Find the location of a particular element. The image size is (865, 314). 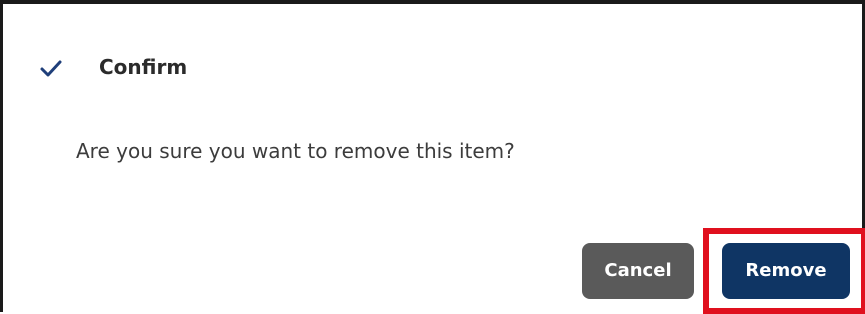

cancel-button: Cancel is located at coordinates (638, 271).